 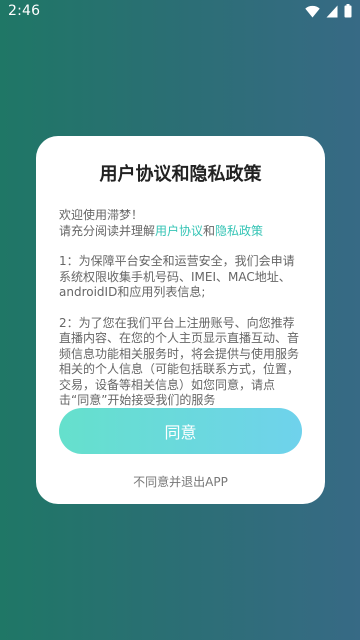 What do you see at coordinates (180, 431) in the screenshot?
I see `agree-button: 同意` at bounding box center [180, 431].